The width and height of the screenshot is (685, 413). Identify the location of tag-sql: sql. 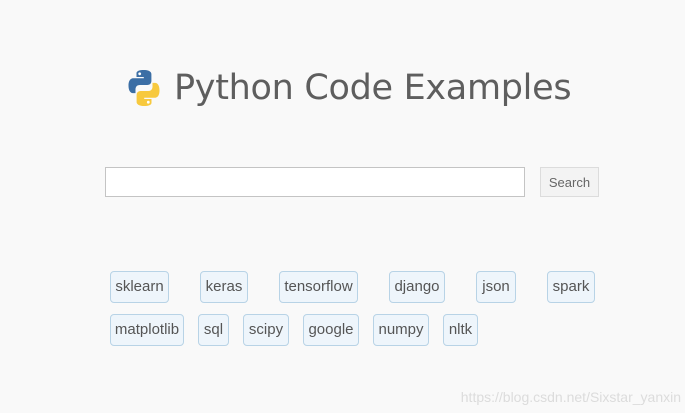
(213, 330).